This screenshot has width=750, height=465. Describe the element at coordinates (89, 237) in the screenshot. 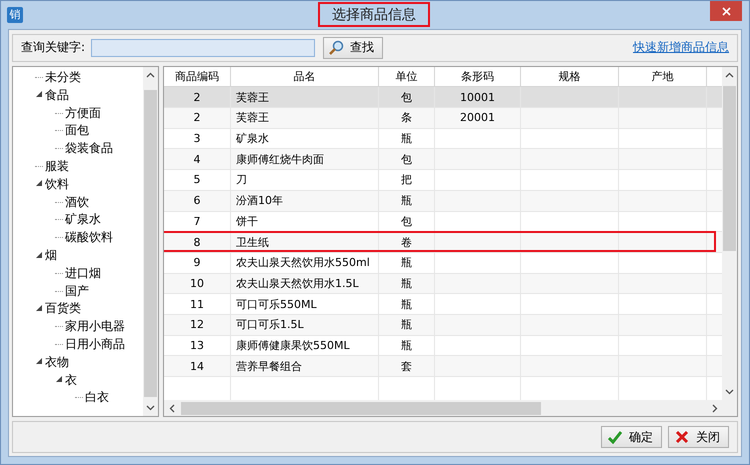

I see `tree-item: 碳酸饮料` at that location.